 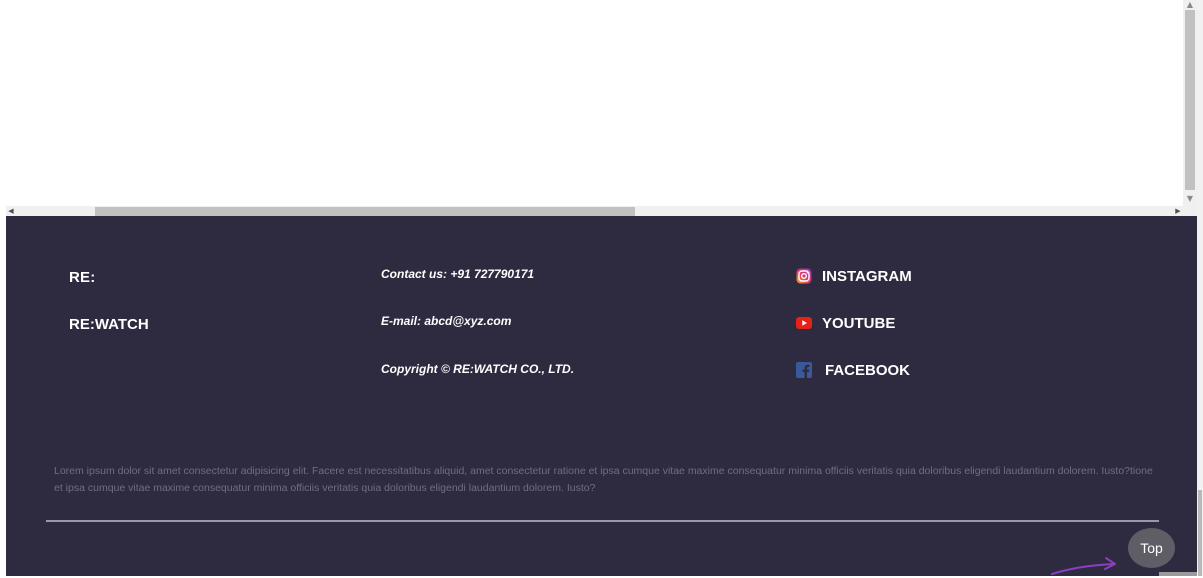 I want to click on frame-horizontal-scrollbar: ◀ ▶, so click(x=594, y=211).